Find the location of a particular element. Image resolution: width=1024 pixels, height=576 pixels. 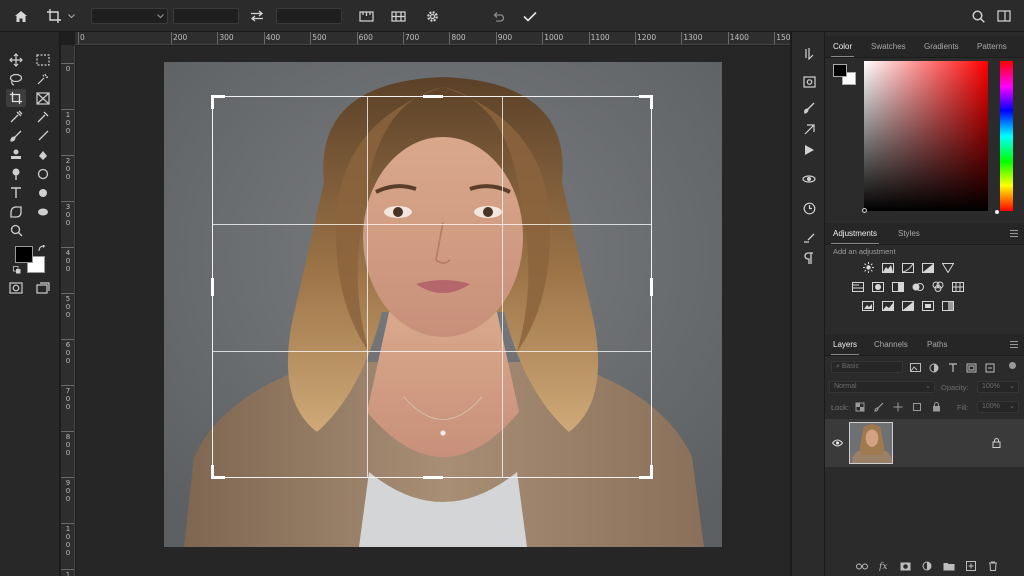

layer-filter-select: ⌕ Basic is located at coordinates (867, 367).